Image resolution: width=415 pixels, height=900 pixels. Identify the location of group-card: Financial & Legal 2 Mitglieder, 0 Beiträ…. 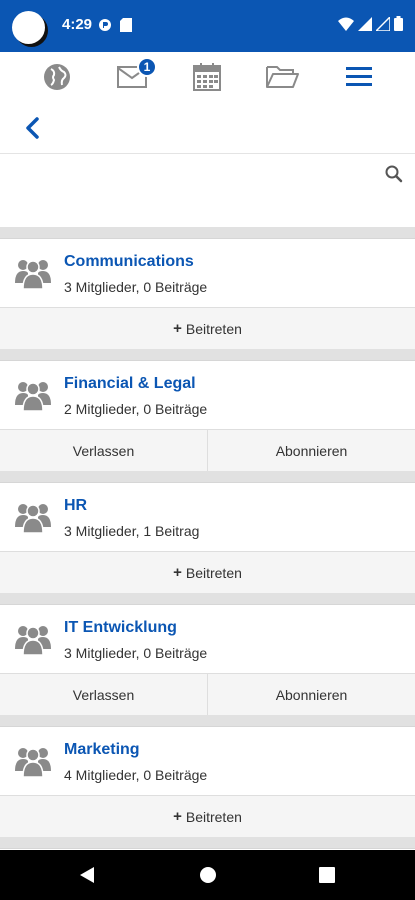
(207, 416).